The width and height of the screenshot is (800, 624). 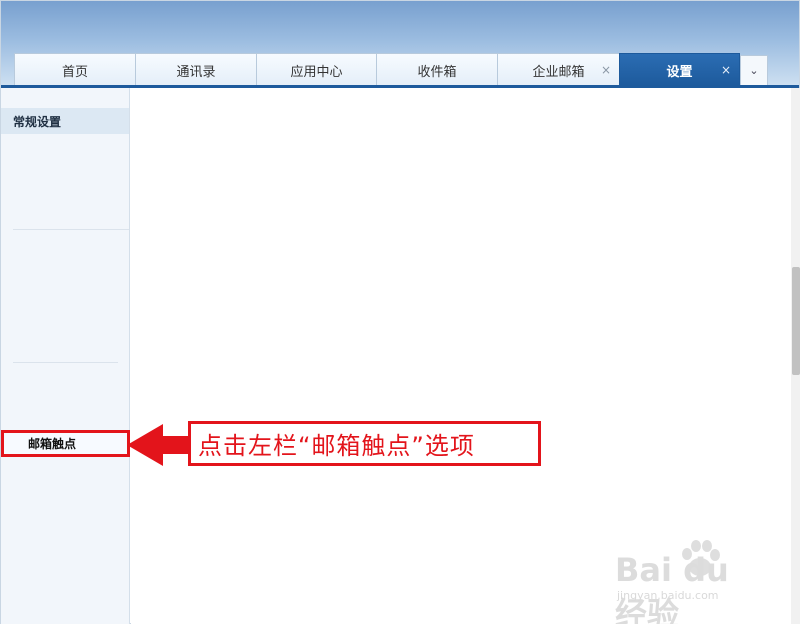 What do you see at coordinates (52, 444) in the screenshot?
I see `sidebar-item-label: 邮箱触点` at bounding box center [52, 444].